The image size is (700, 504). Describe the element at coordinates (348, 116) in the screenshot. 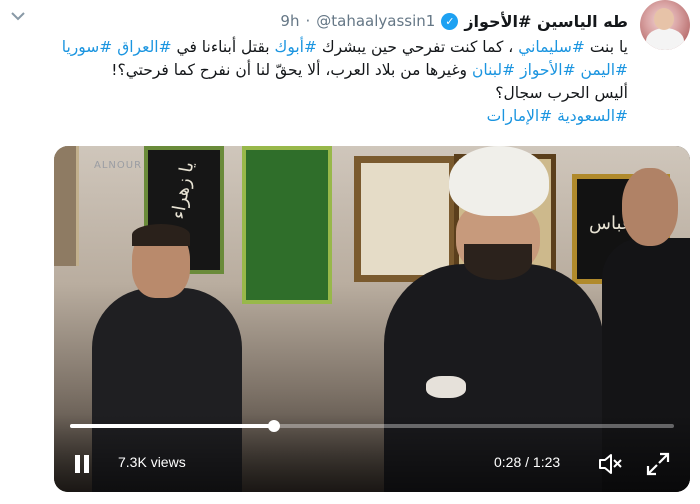

I see `tweet-text-line: #السعودية #الإمارات` at that location.